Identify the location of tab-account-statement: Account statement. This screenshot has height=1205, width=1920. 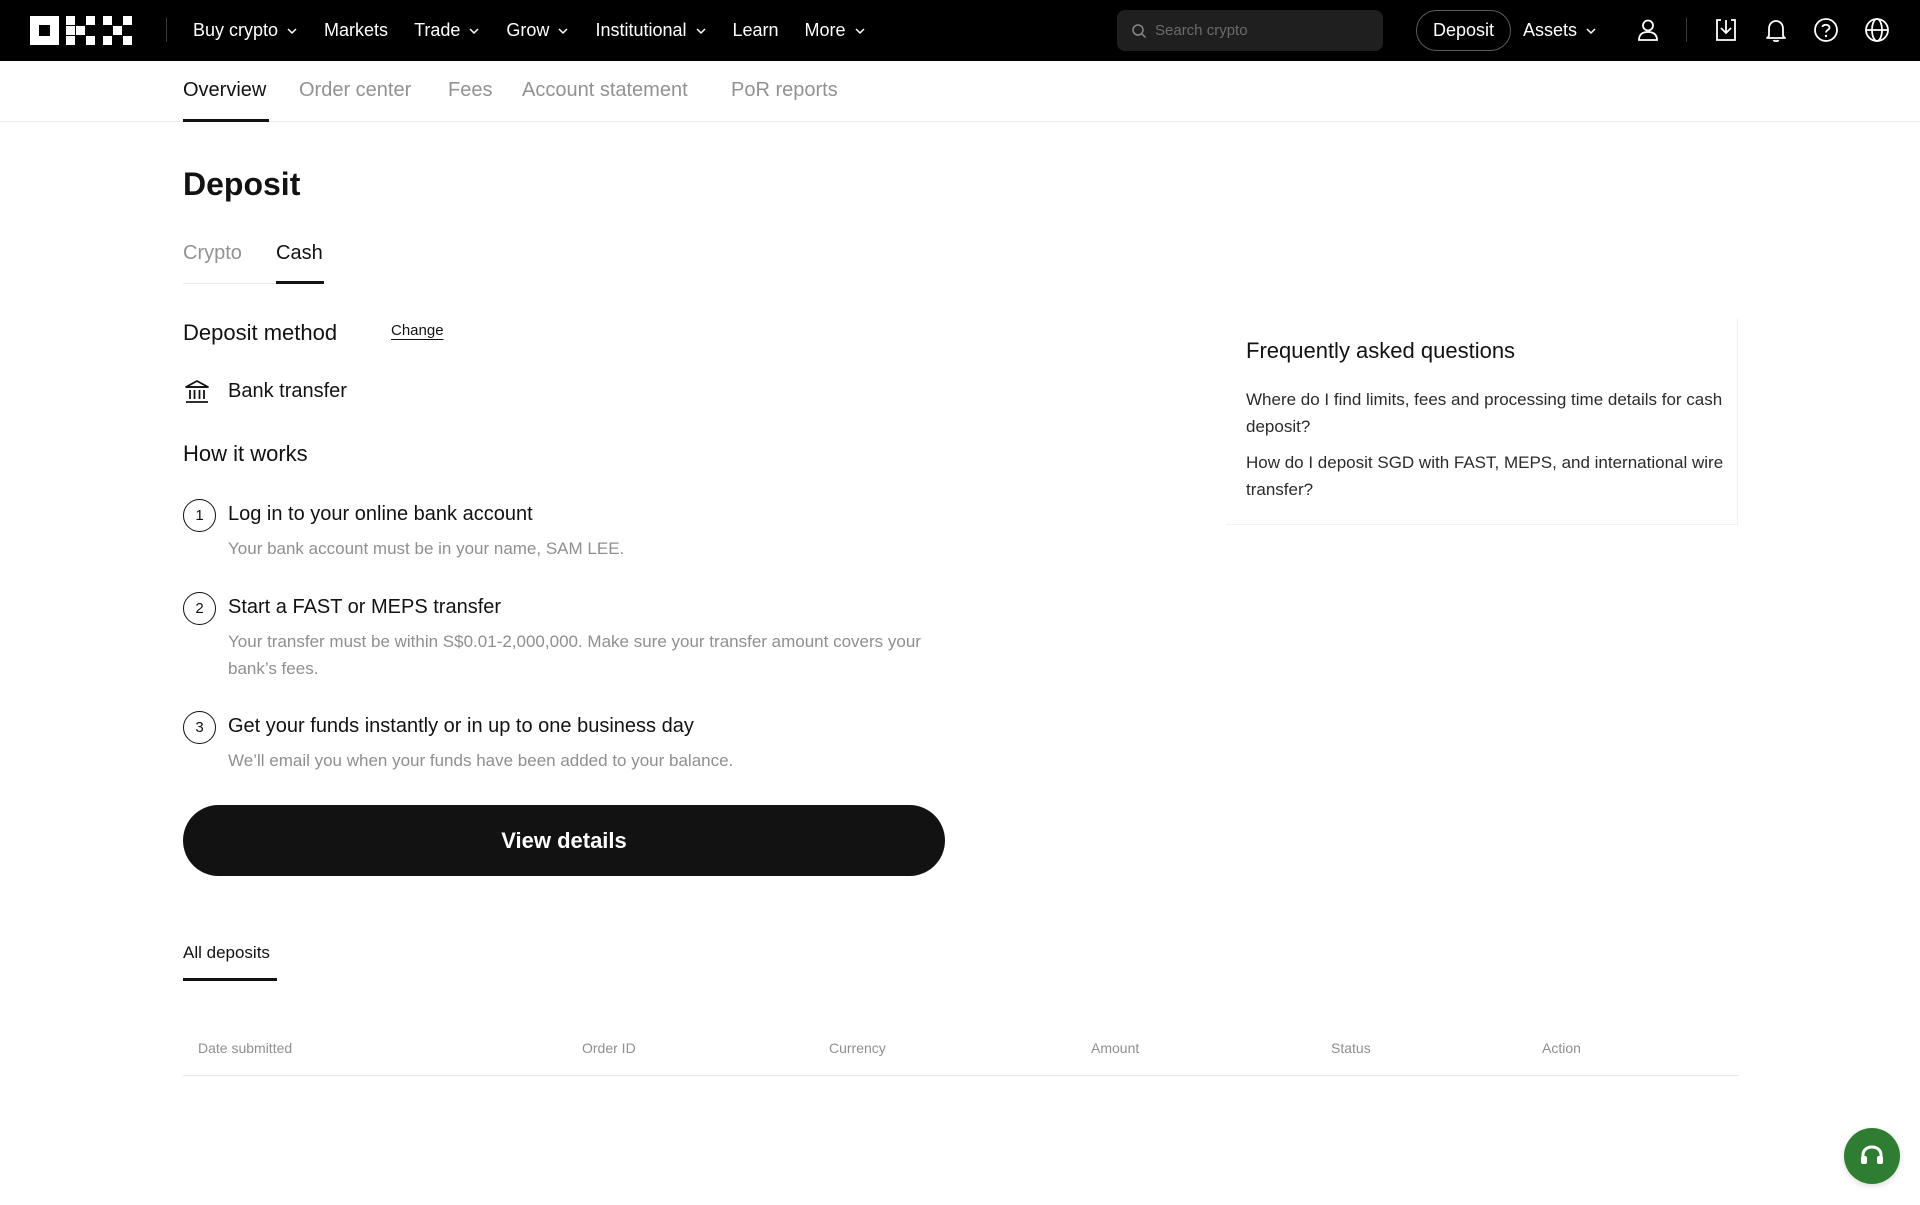
(605, 90).